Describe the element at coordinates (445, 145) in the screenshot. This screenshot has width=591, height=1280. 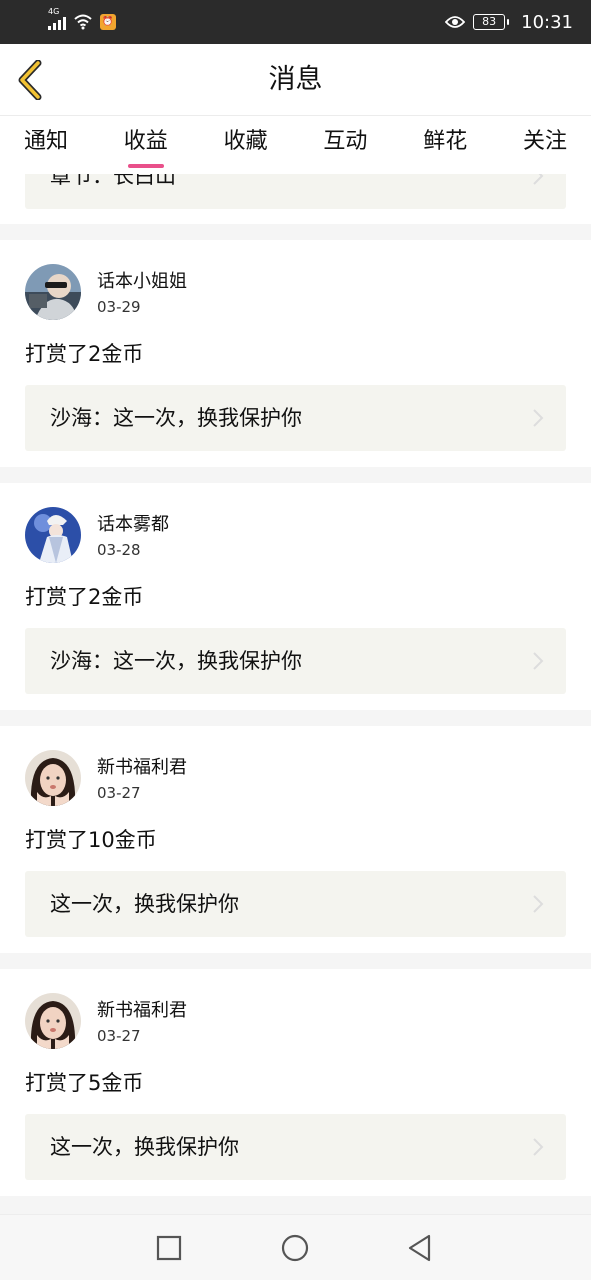
I see `tab-flowers: 鲜花` at that location.